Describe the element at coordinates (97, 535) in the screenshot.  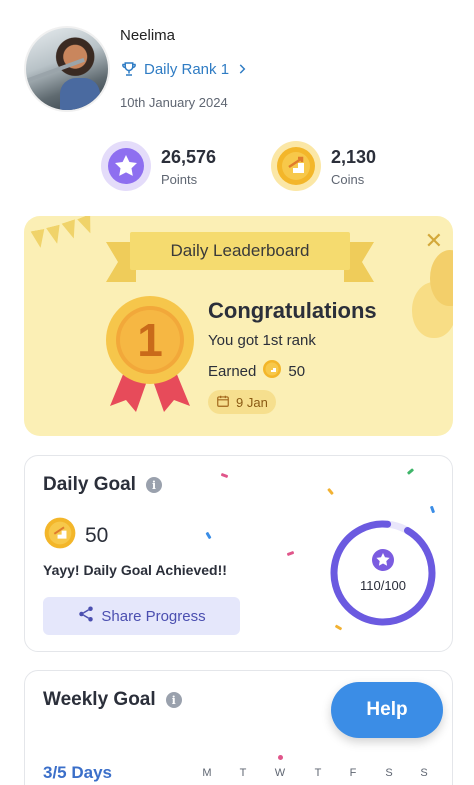
I see `daily-goal-coin-value: 50` at that location.